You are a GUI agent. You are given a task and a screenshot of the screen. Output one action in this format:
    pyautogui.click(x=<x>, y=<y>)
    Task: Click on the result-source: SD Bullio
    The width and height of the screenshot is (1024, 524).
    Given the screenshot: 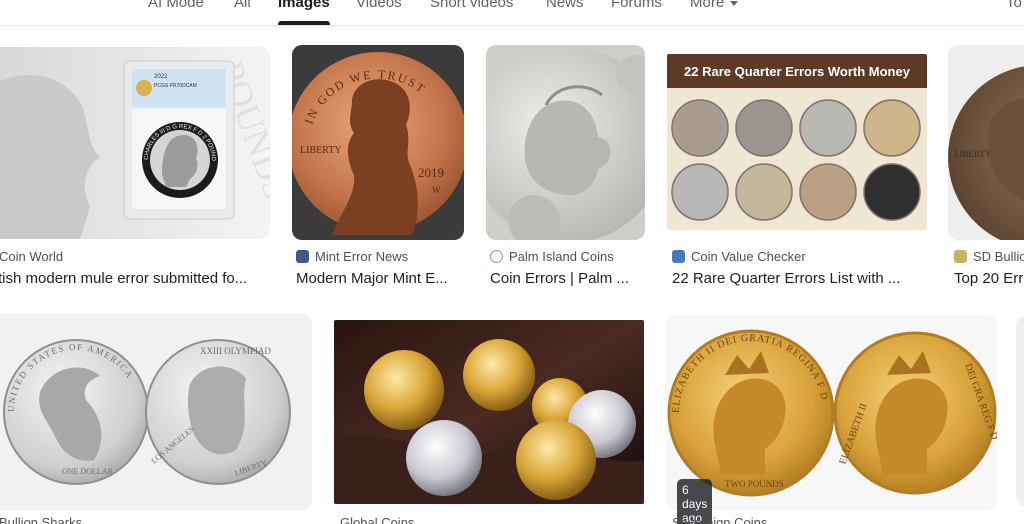 What is the action you would take?
    pyautogui.click(x=989, y=256)
    